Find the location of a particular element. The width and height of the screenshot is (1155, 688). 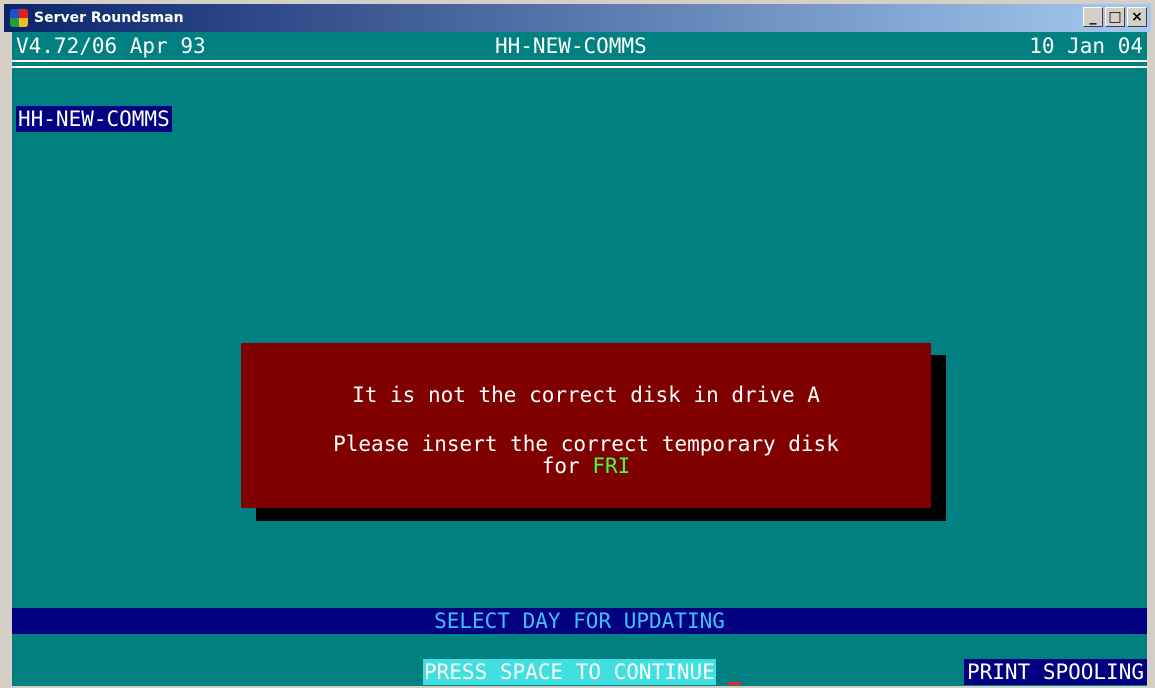

date-text: 10 Jan 04 is located at coordinates (1086, 46).